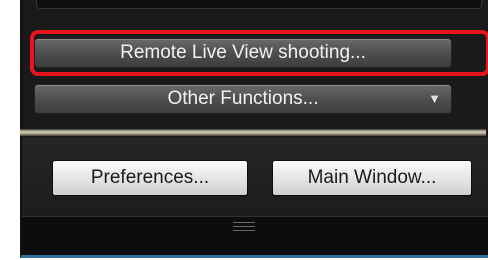 The image size is (488, 260). Describe the element at coordinates (255, 235) in the screenshot. I see `window-footer` at that location.